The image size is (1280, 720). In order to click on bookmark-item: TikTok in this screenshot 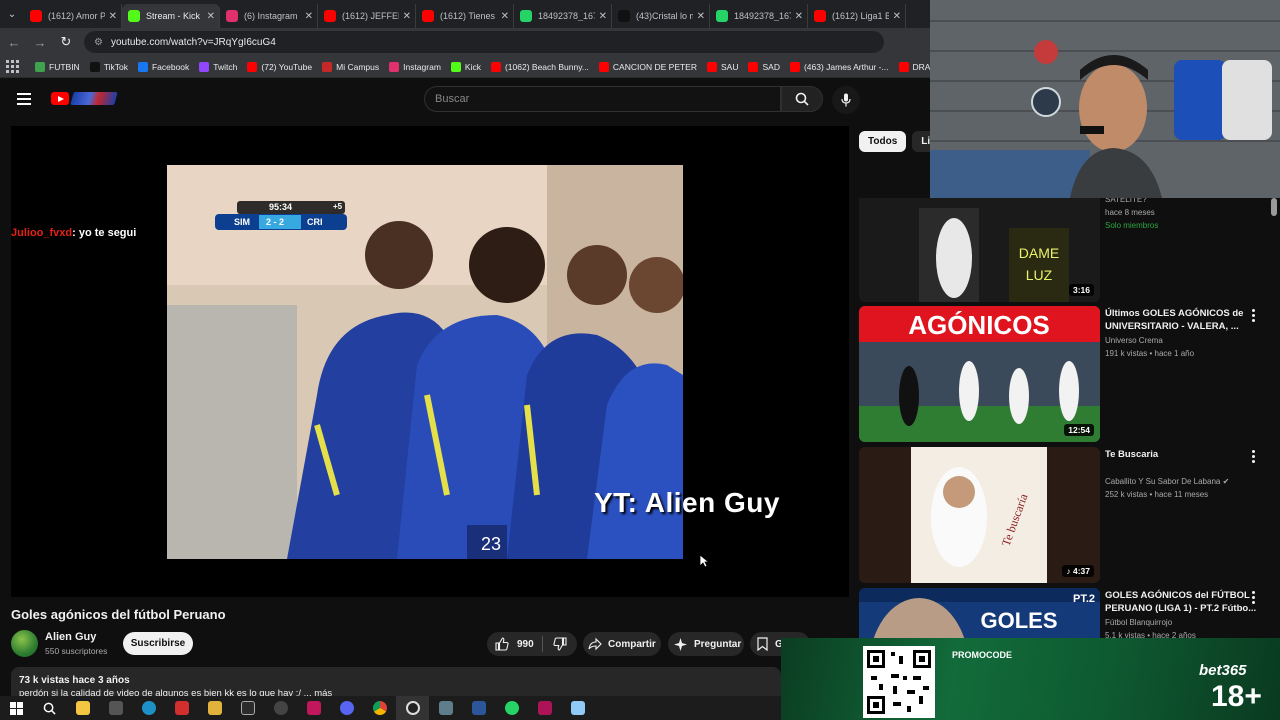, I will do `click(108, 66)`.